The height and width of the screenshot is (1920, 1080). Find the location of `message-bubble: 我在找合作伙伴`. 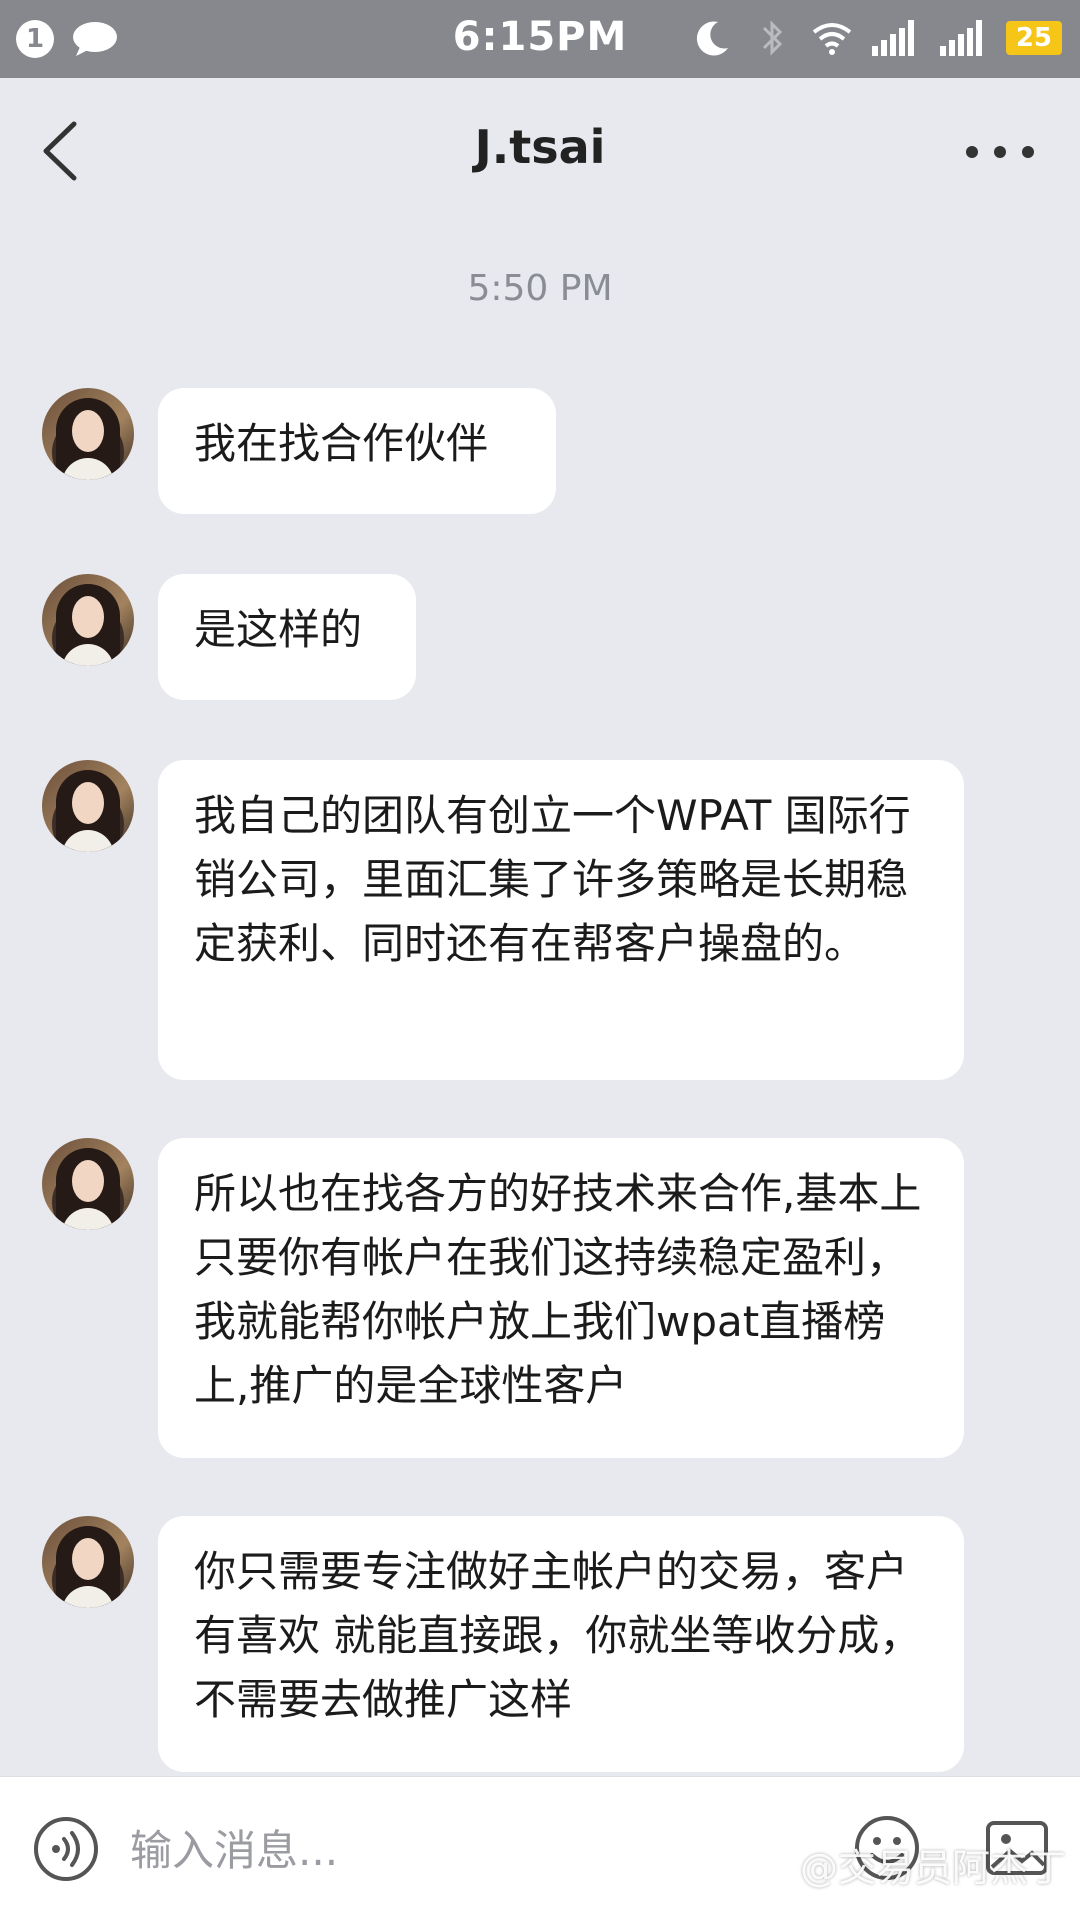

message-bubble: 我在找合作伙伴 is located at coordinates (357, 451).